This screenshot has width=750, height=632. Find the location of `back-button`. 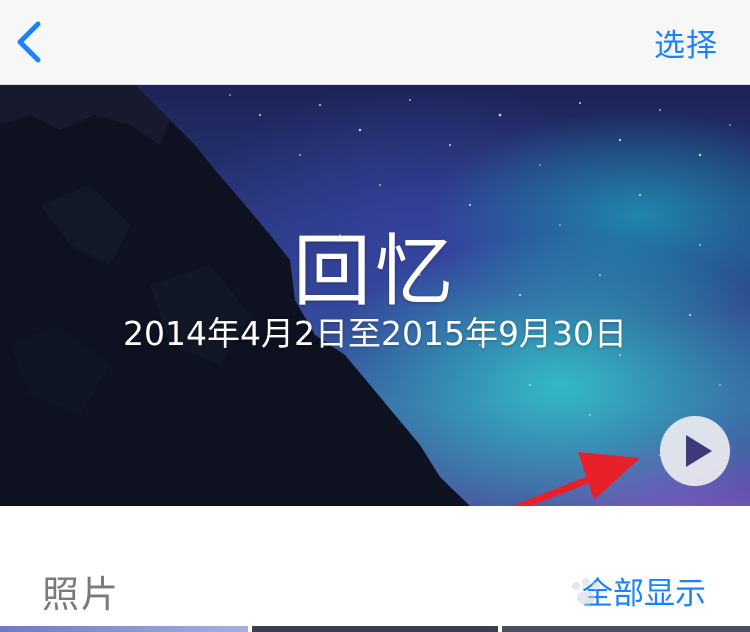

back-button is located at coordinates (30, 42).